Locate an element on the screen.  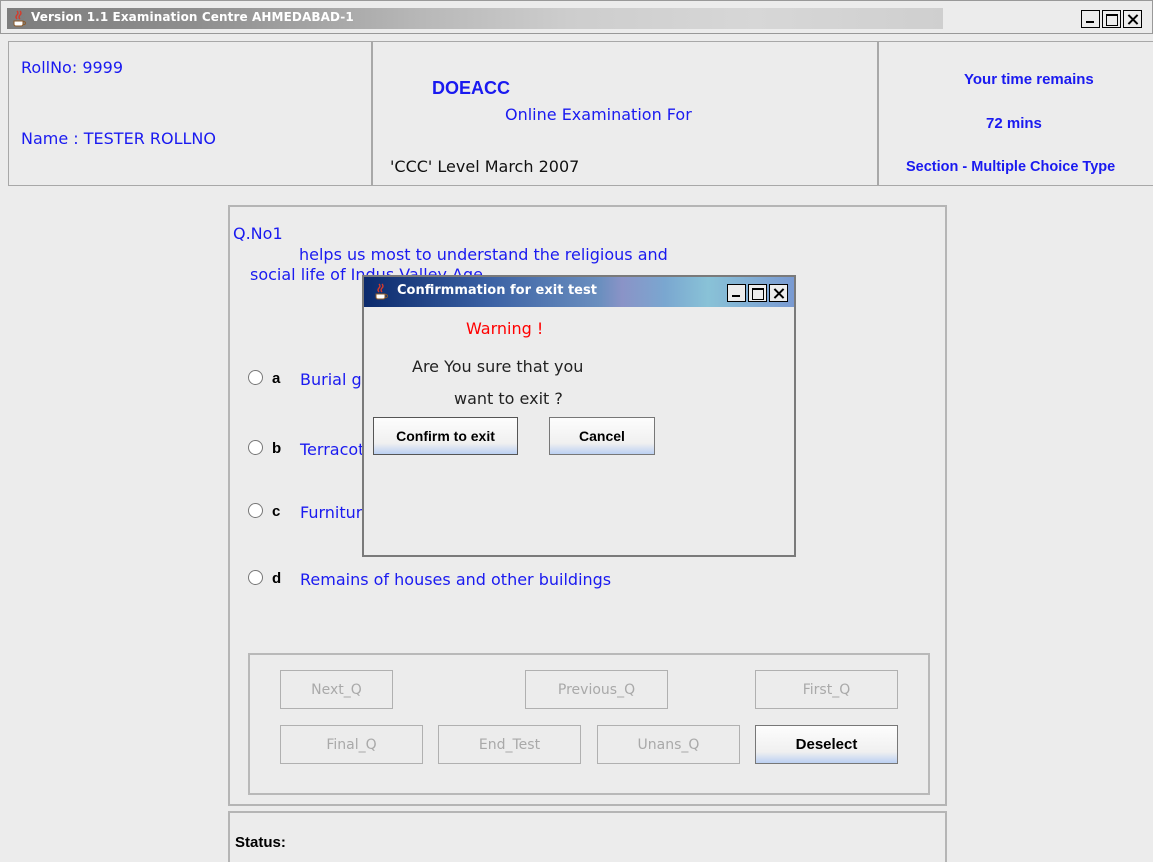
end-test-button: End_Test is located at coordinates (509, 744).